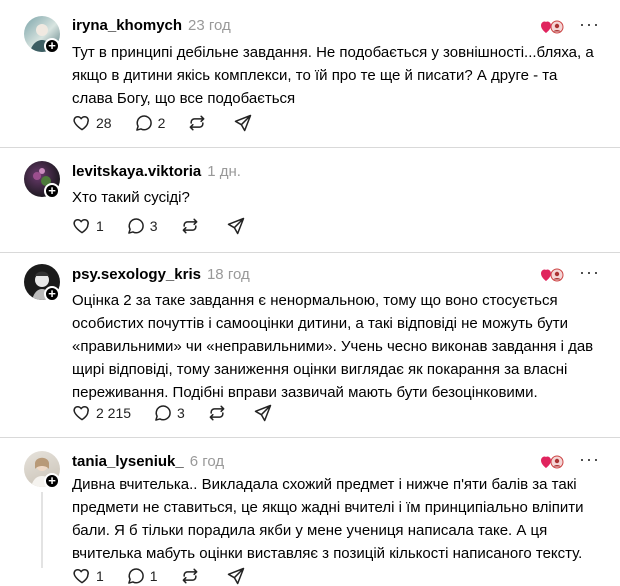 This screenshot has width=620, height=586. Describe the element at coordinates (185, 413) in the screenshot. I see `post-actions: 2 215 3` at that location.